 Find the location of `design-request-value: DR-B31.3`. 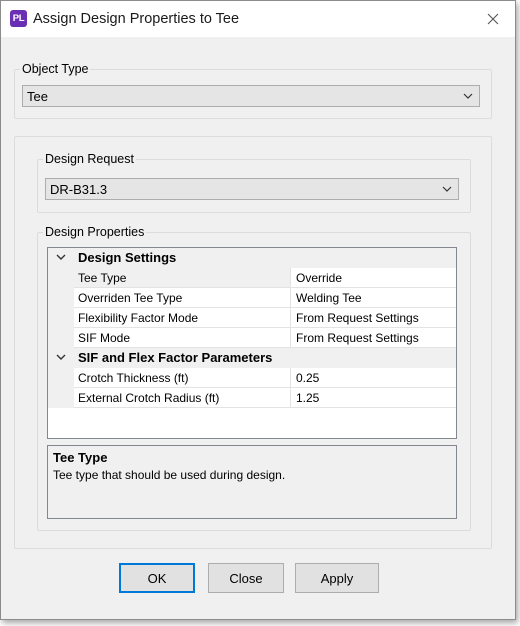

design-request-value: DR-B31.3 is located at coordinates (79, 189).